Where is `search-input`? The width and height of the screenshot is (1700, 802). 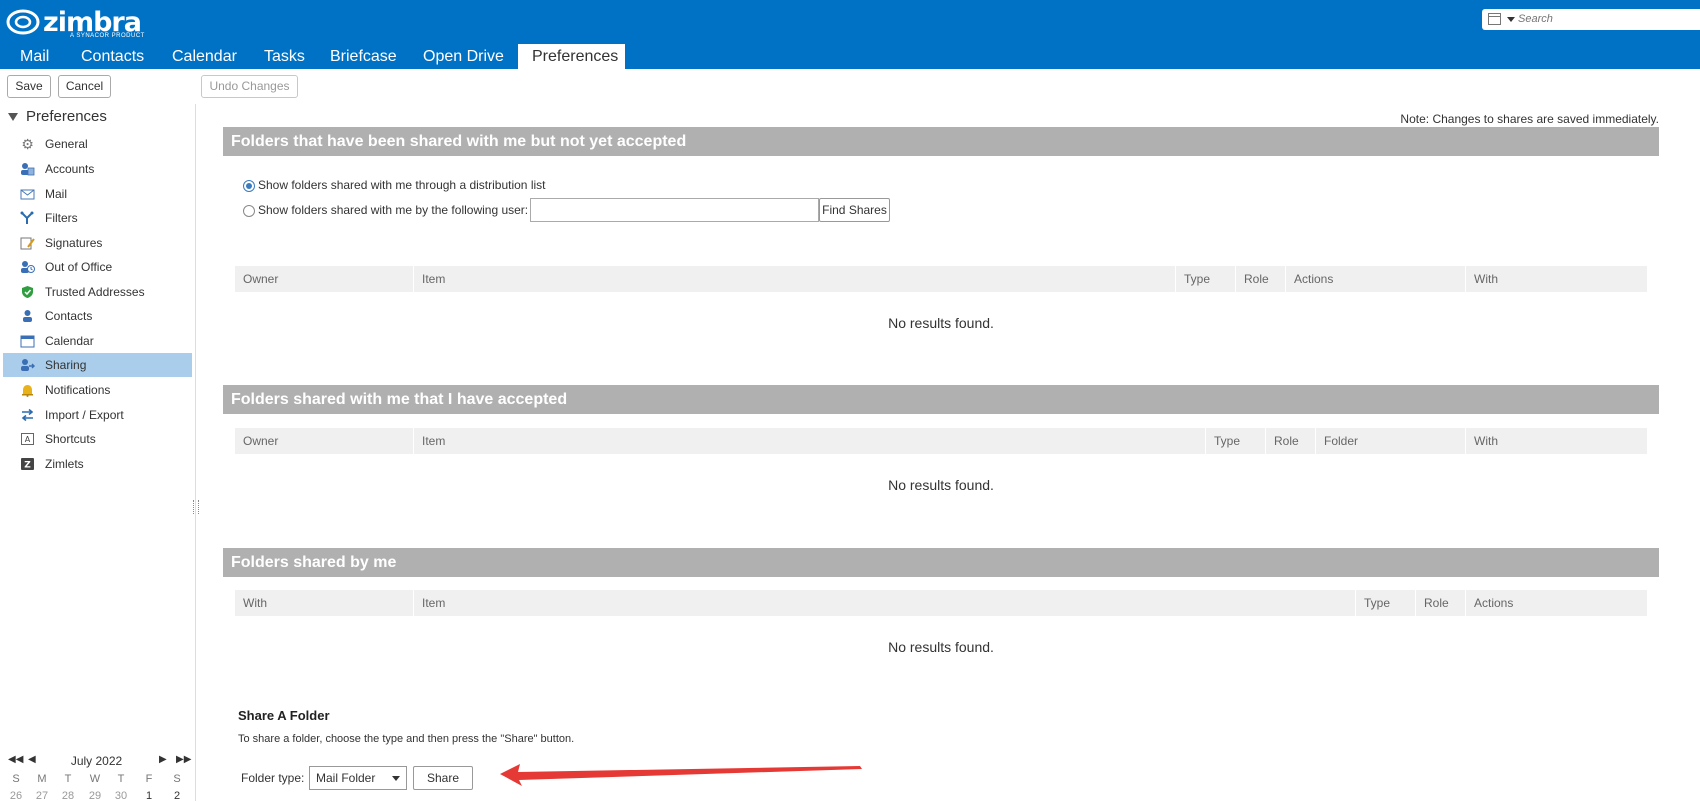 search-input is located at coordinates (1603, 19).